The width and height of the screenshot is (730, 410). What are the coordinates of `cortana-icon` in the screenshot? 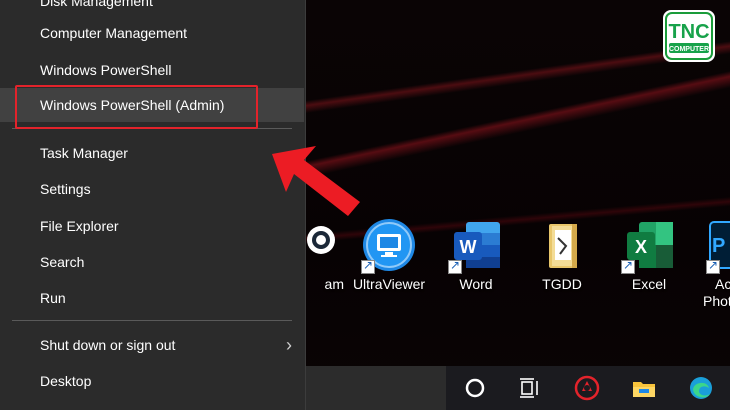 It's located at (475, 388).